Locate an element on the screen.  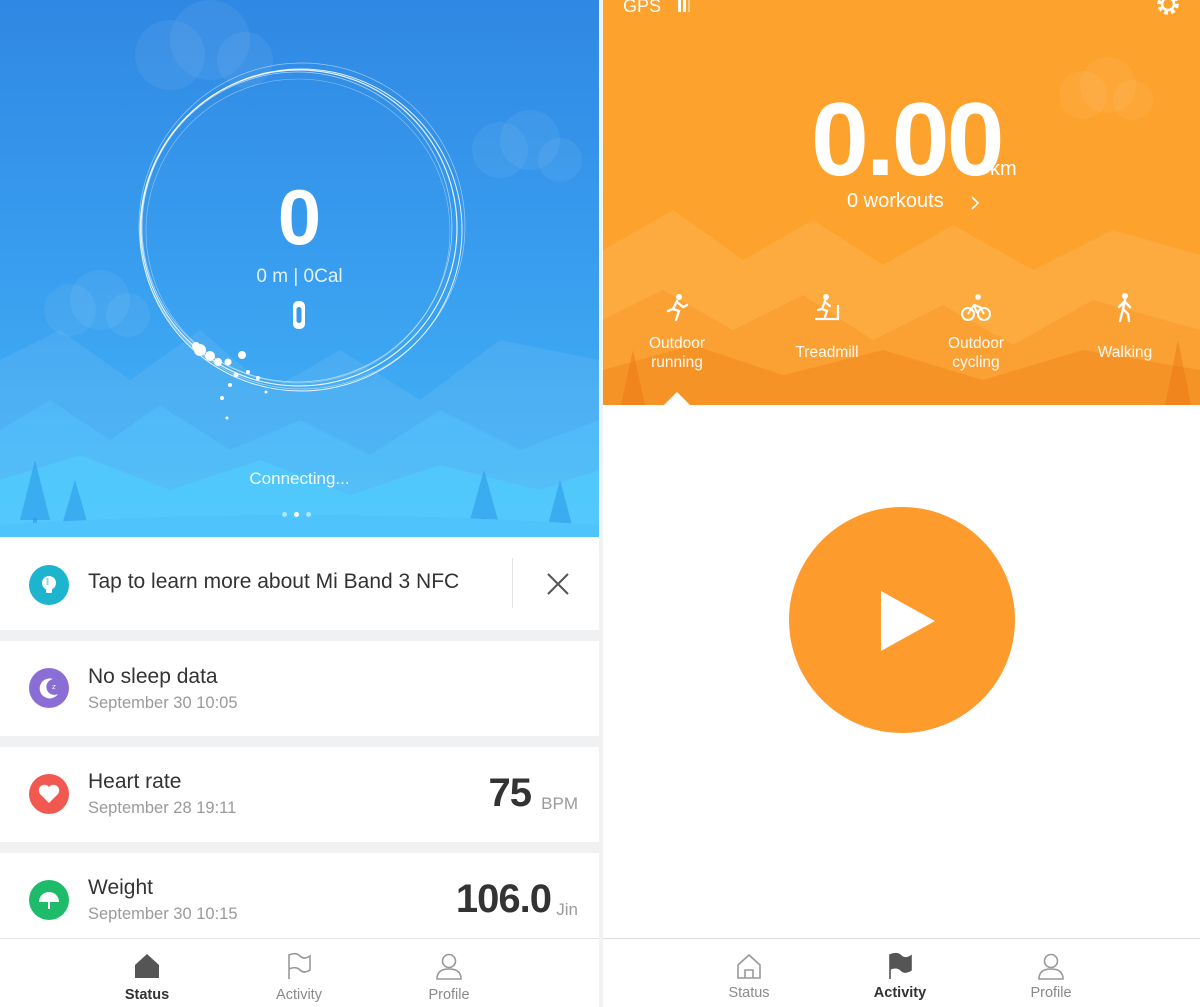
weight-unit: Jin is located at coordinates (567, 909).